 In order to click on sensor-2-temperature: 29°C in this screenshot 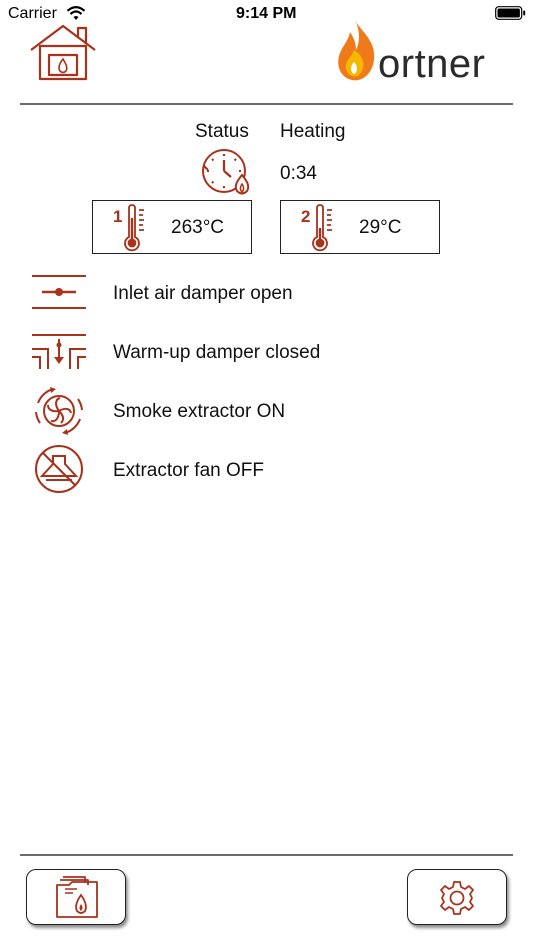, I will do `click(380, 227)`.